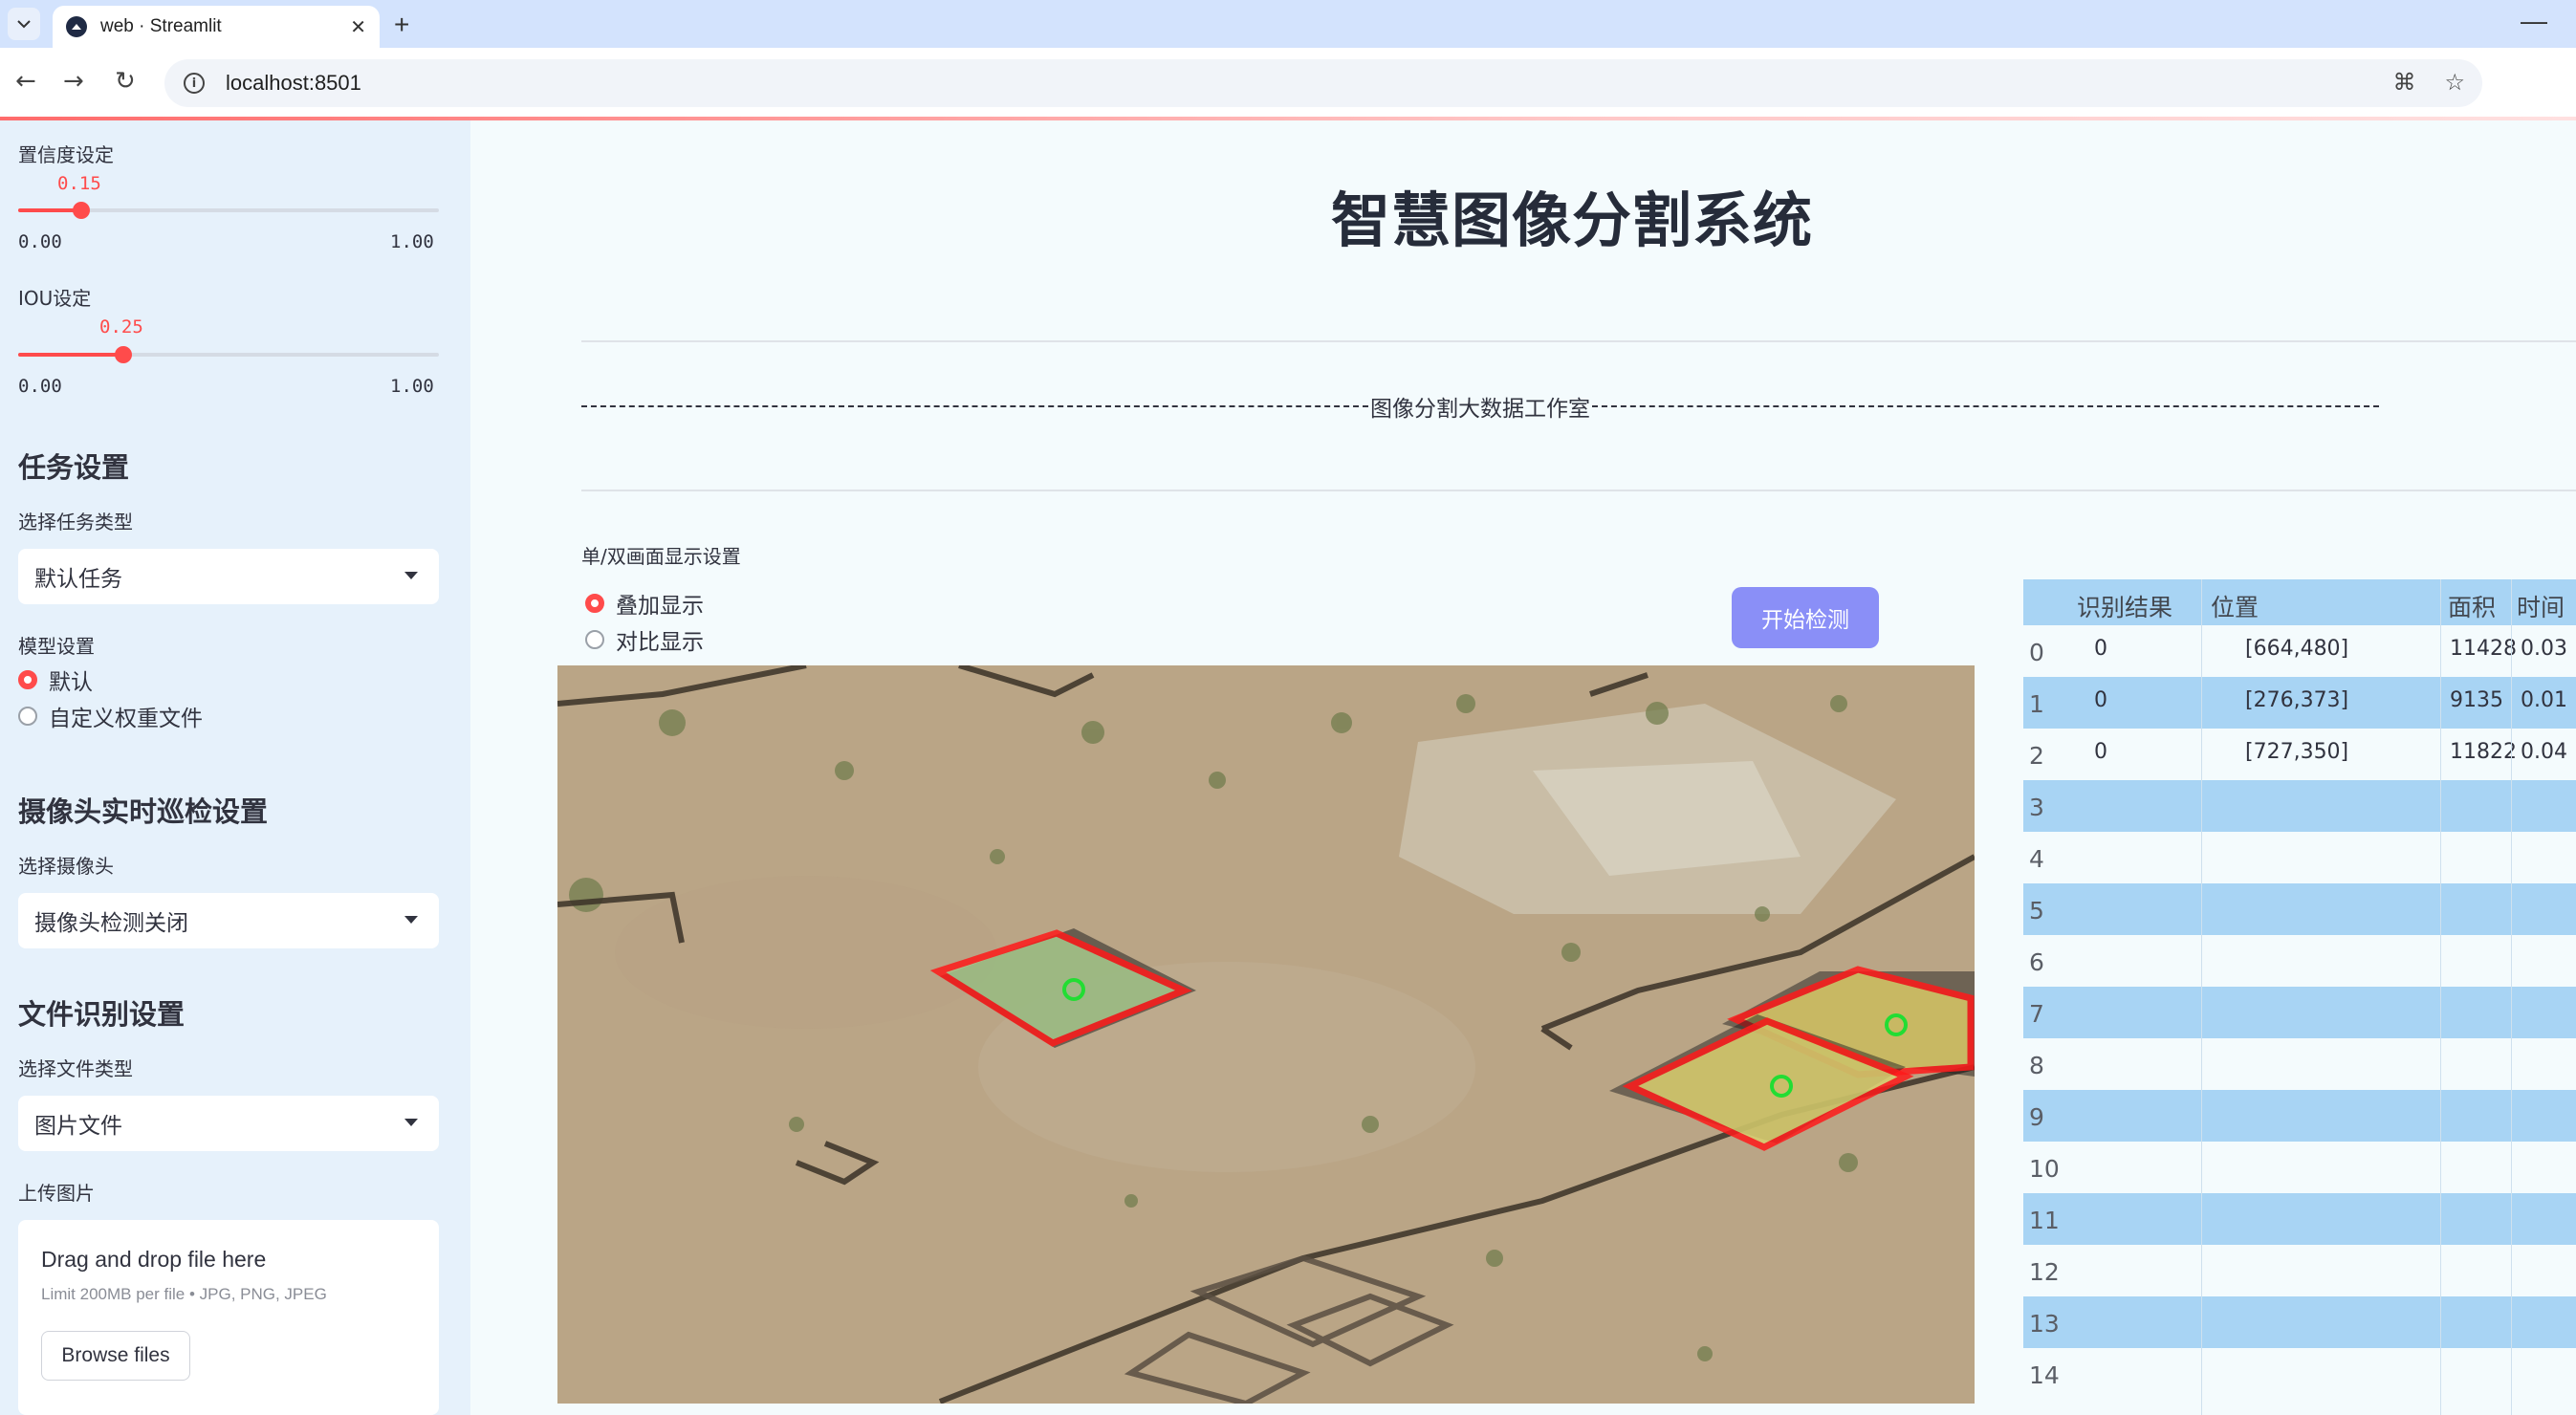 The image size is (2576, 1415). Describe the element at coordinates (73, 81) in the screenshot. I see `forward-arrow-icon: →` at that location.